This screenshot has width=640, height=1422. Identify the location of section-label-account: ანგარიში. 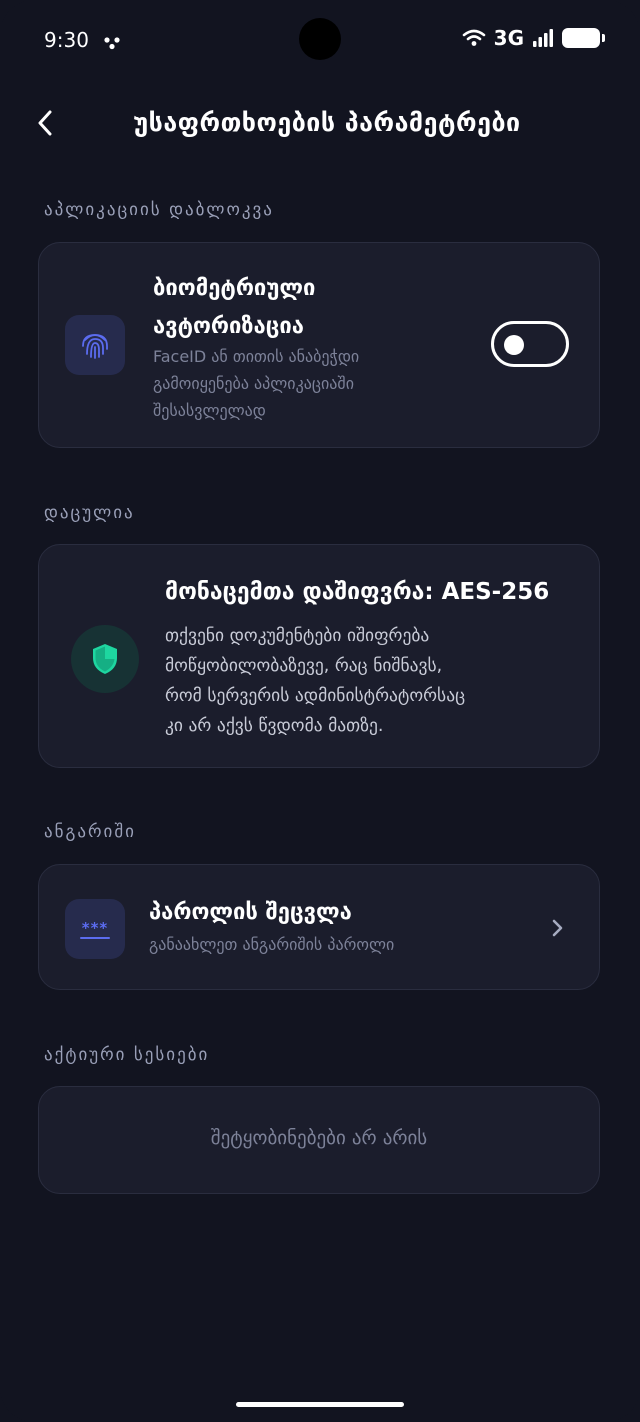
(90, 832).